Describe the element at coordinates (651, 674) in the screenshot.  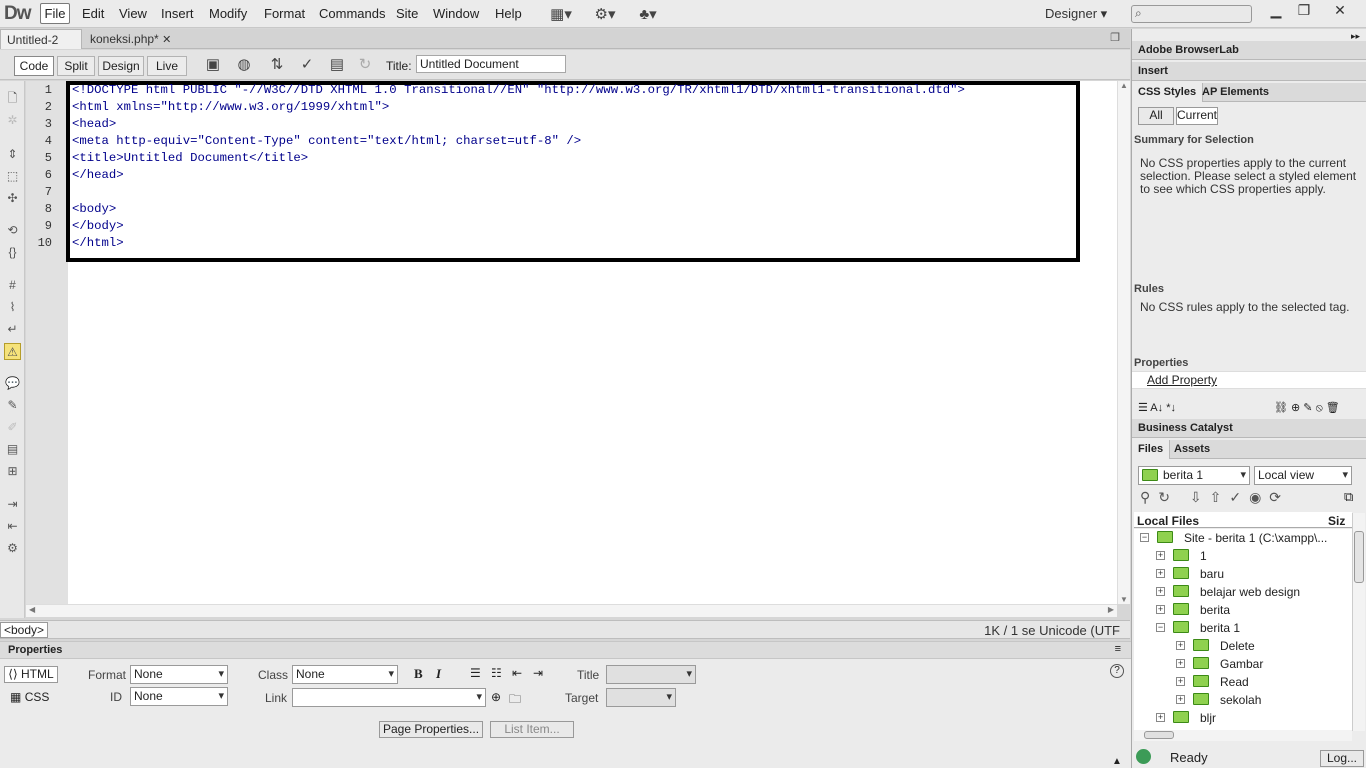
I see `title-field` at that location.